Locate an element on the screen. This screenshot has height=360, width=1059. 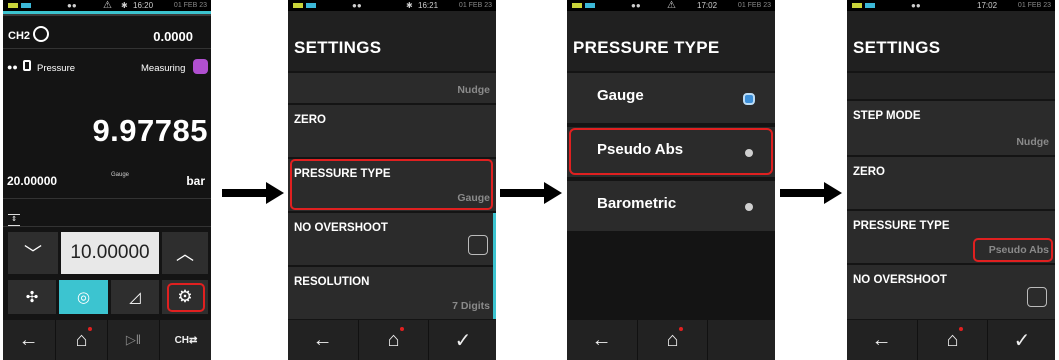
settings-highlight is located at coordinates (186, 297).